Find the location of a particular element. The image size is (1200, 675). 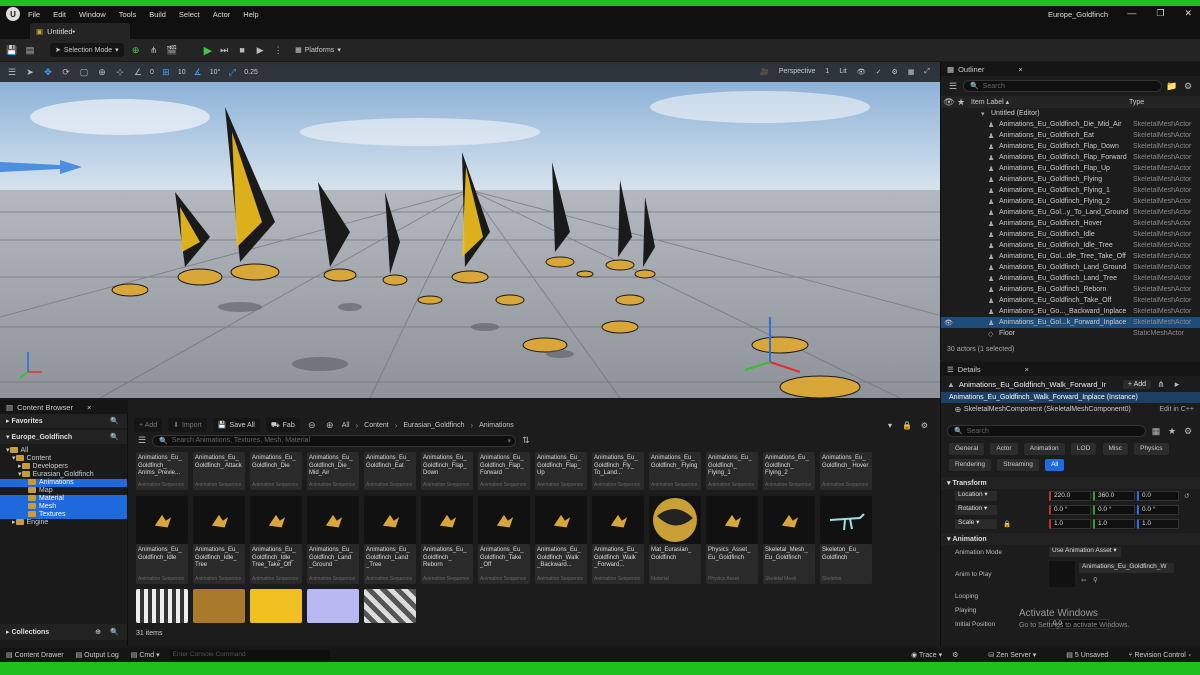

unsaved-button: ▤ 5 Unsaved is located at coordinates (1087, 655).